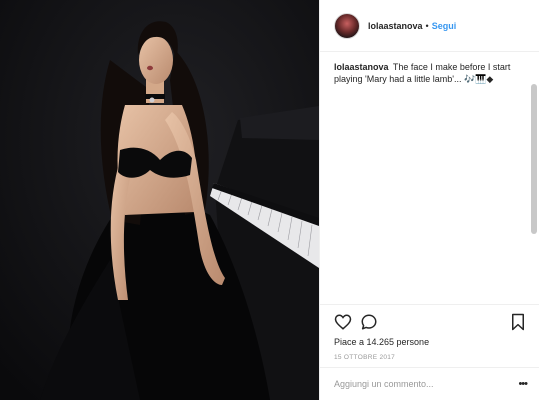 The width and height of the screenshot is (539, 400). What do you see at coordinates (361, 67) in the screenshot?
I see `caption-username: lolaastanova` at bounding box center [361, 67].